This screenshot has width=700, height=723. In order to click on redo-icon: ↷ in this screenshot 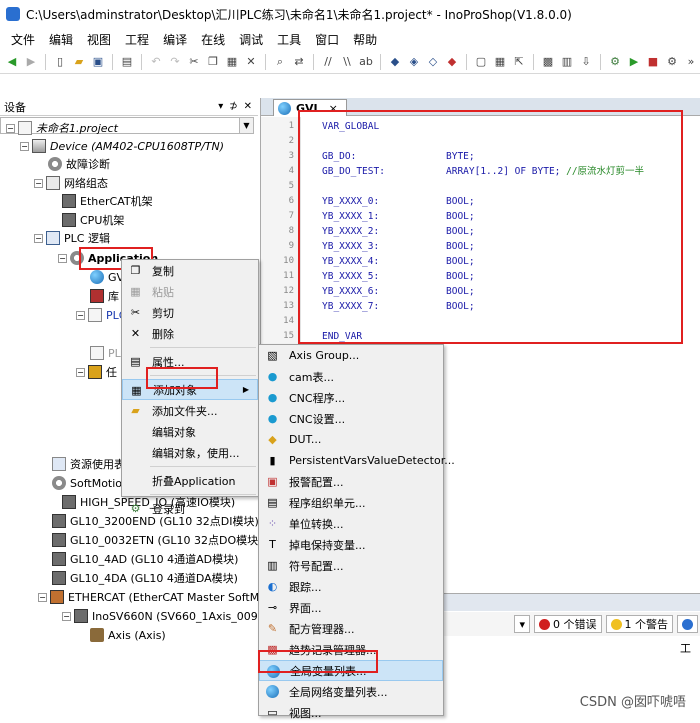, I will do `click(175, 62)`.